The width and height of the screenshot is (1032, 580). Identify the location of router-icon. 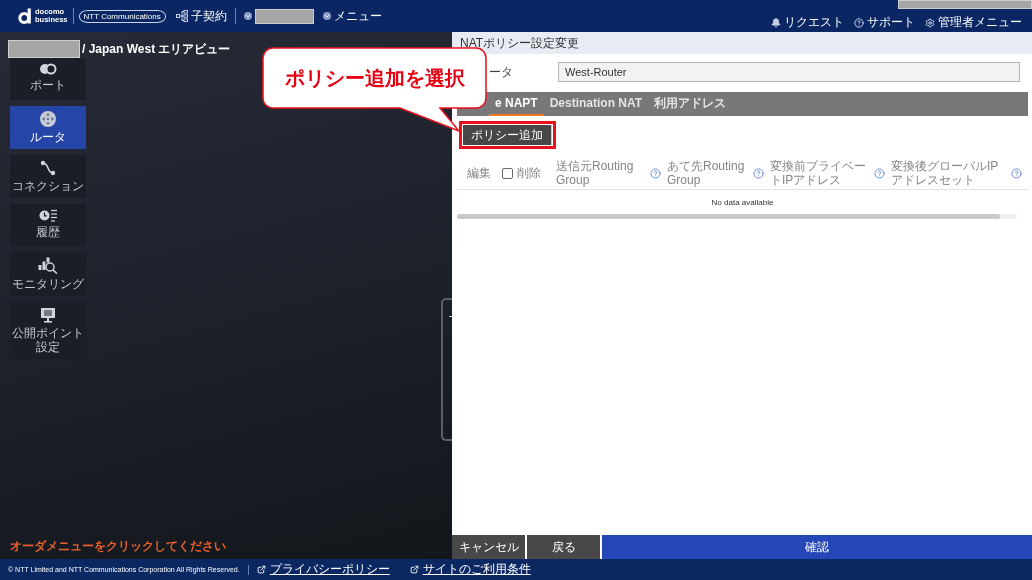
(48, 119).